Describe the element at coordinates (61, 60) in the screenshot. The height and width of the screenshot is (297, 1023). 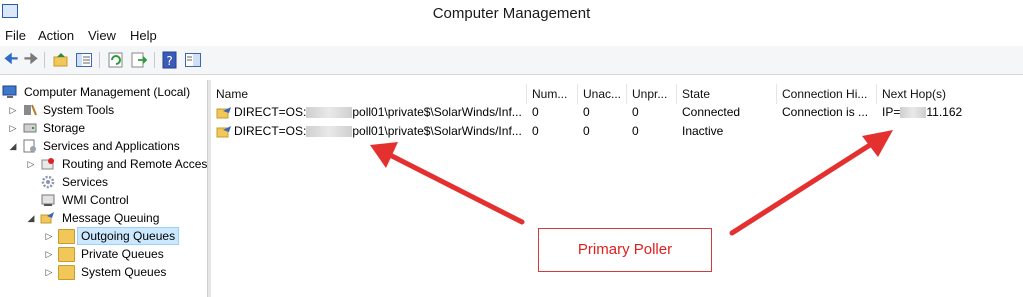
I see `up-icon` at that location.